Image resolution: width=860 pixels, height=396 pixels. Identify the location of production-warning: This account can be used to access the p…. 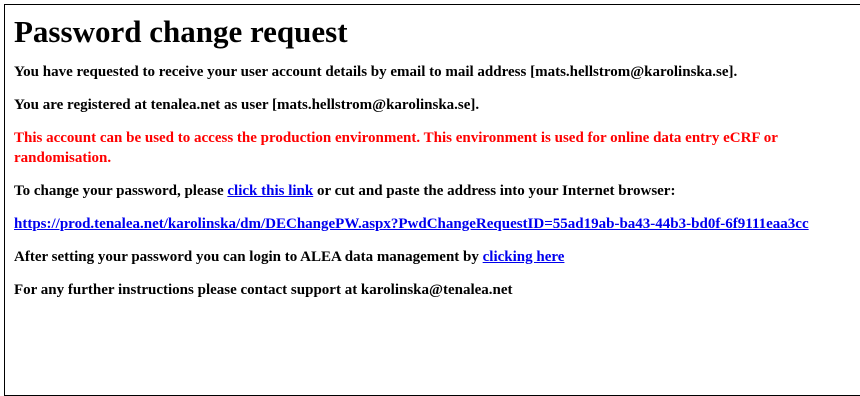
(396, 148).